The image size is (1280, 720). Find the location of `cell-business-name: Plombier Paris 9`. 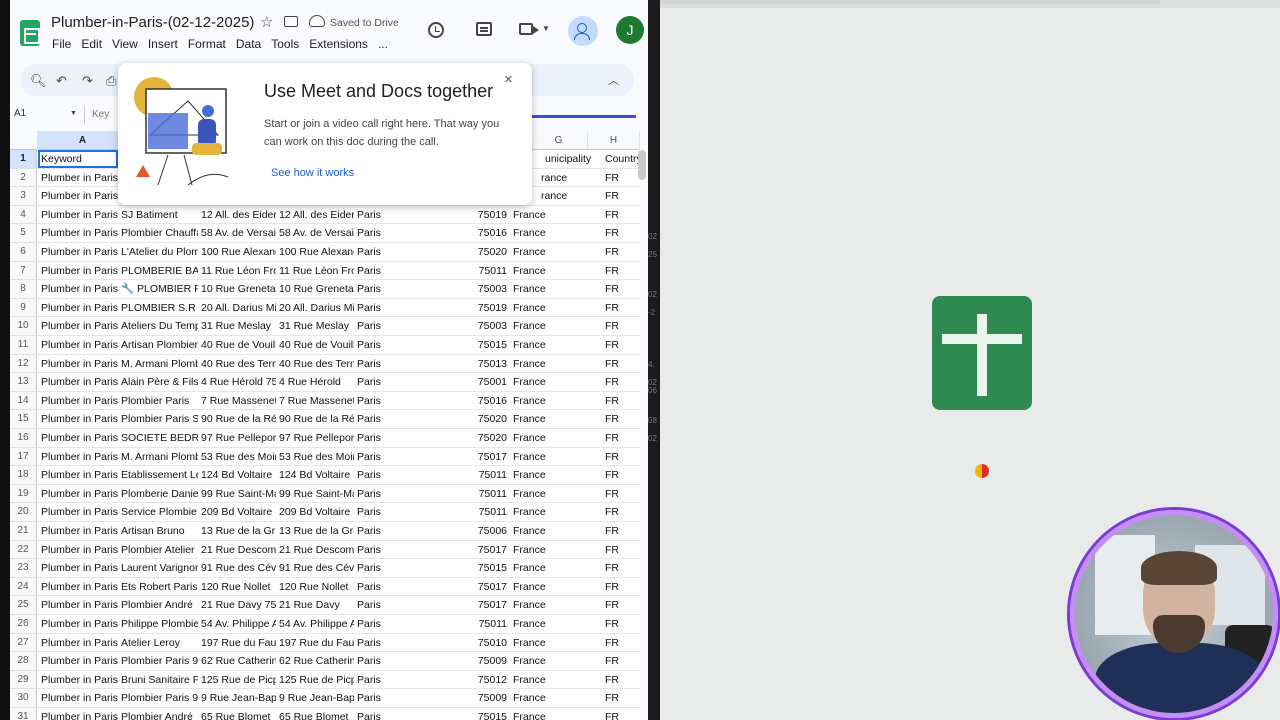

cell-business-name: Plombier Paris 9 is located at coordinates (158, 698).